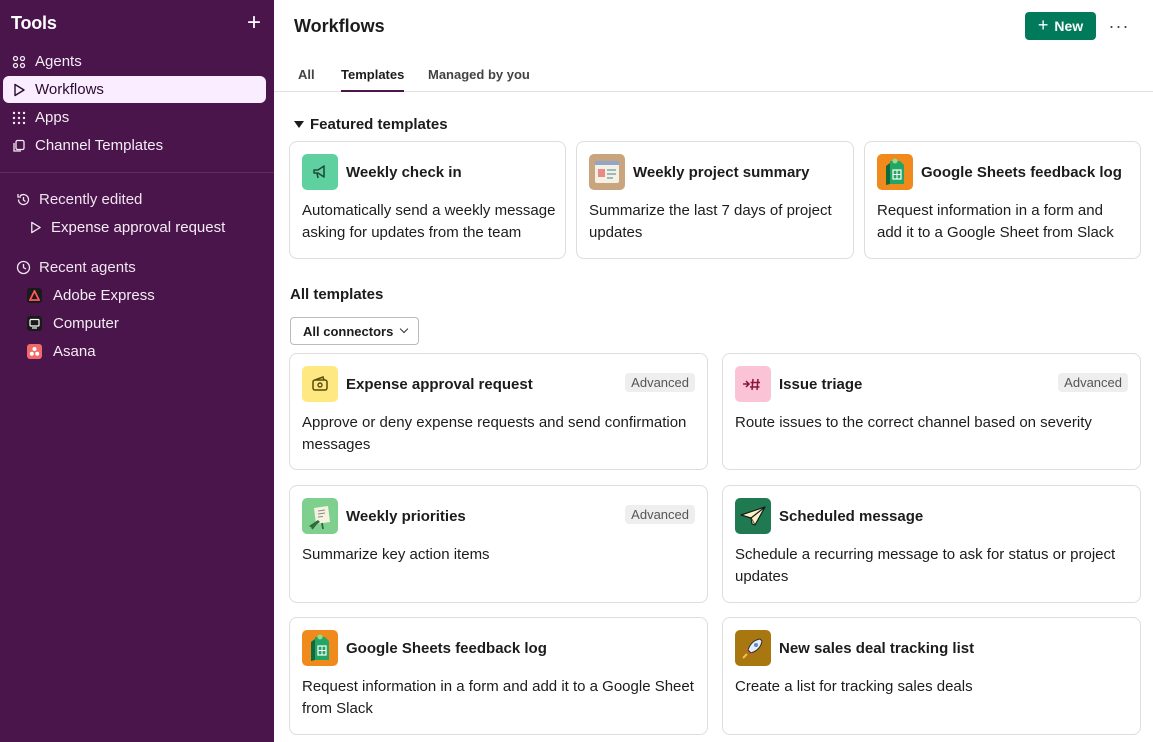  What do you see at coordinates (23, 199) in the screenshot?
I see `history-icon` at bounding box center [23, 199].